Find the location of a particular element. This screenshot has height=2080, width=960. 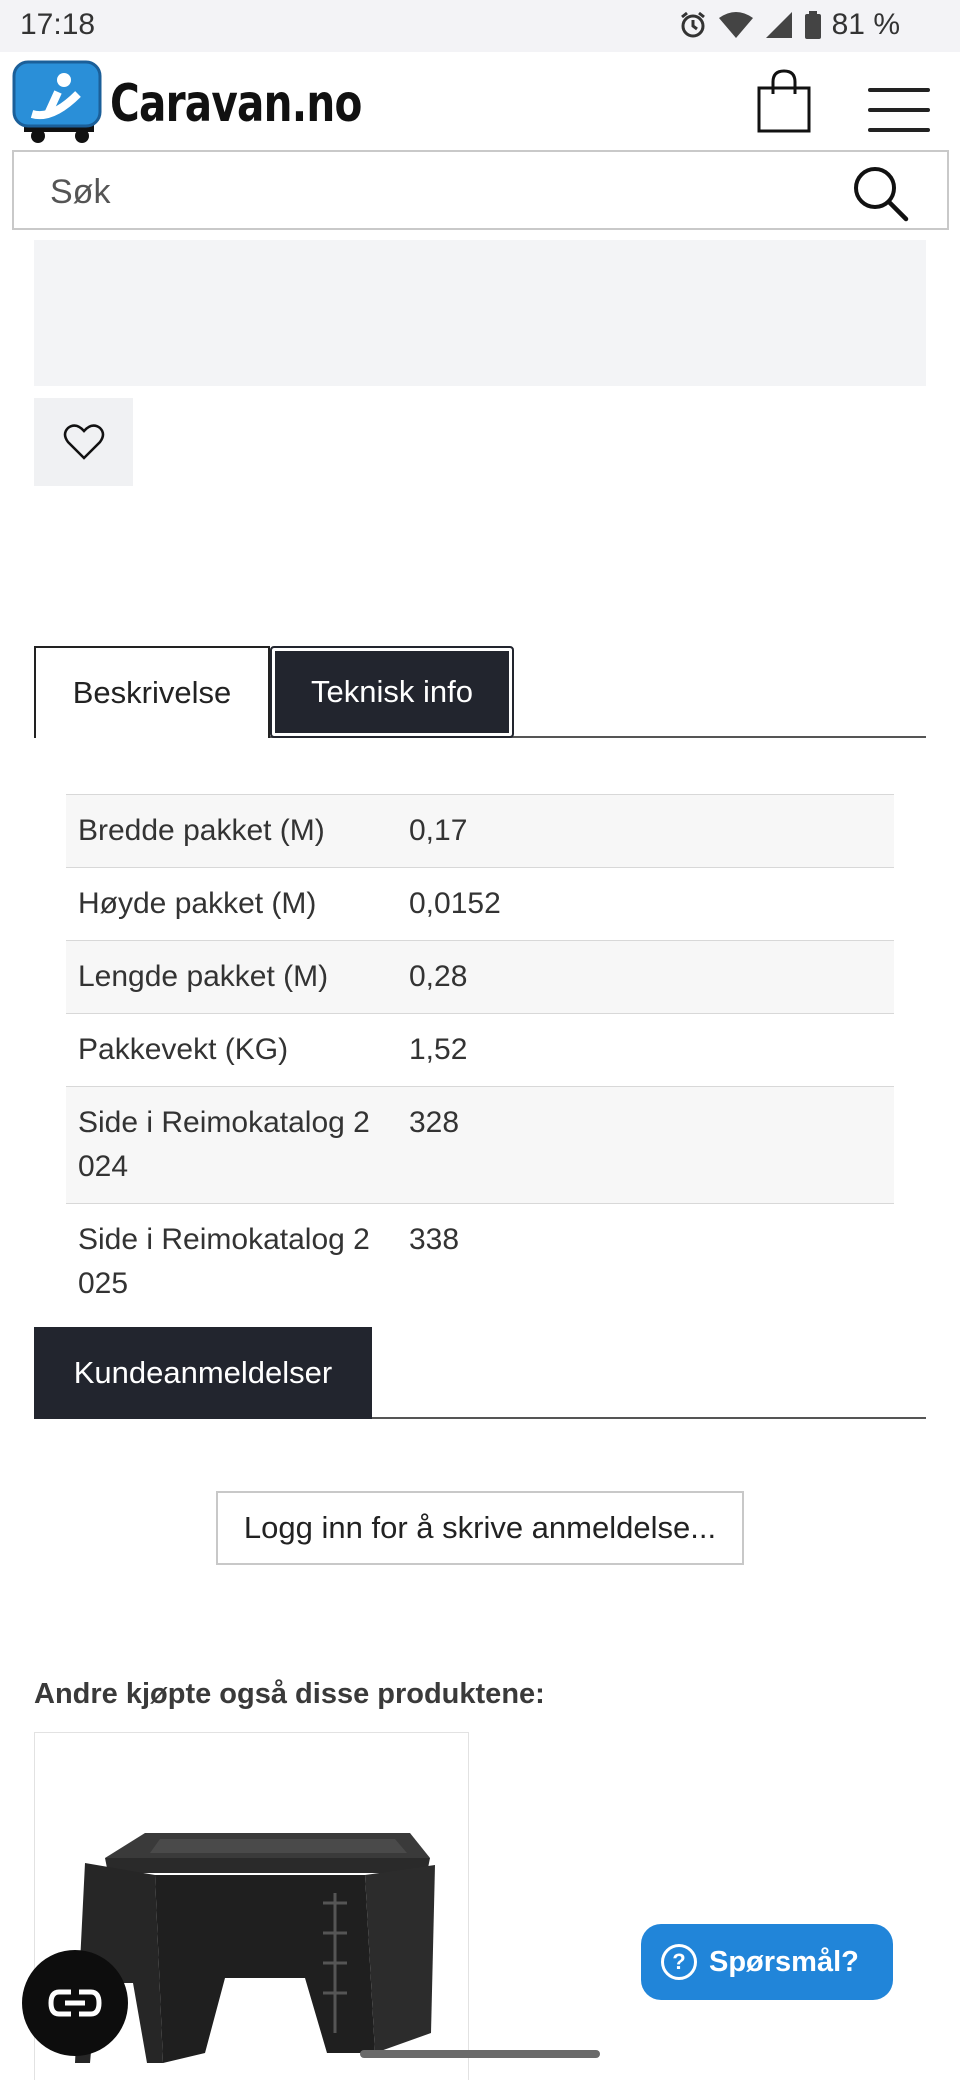

spec-key: Side i Reimokatalog 2024 is located at coordinates (224, 1144).